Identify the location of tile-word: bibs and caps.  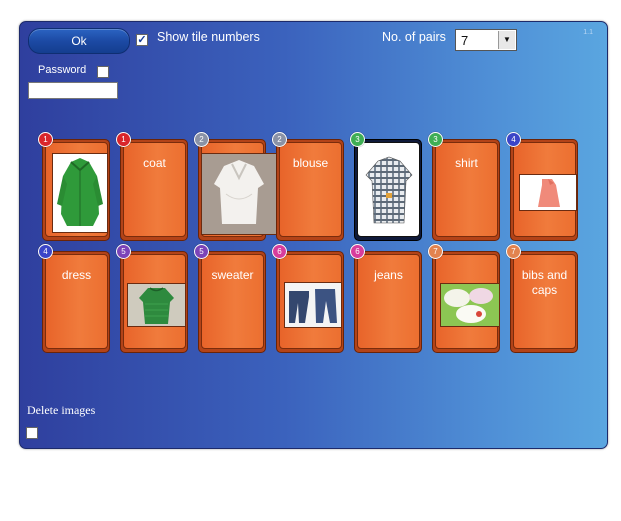
(544, 282).